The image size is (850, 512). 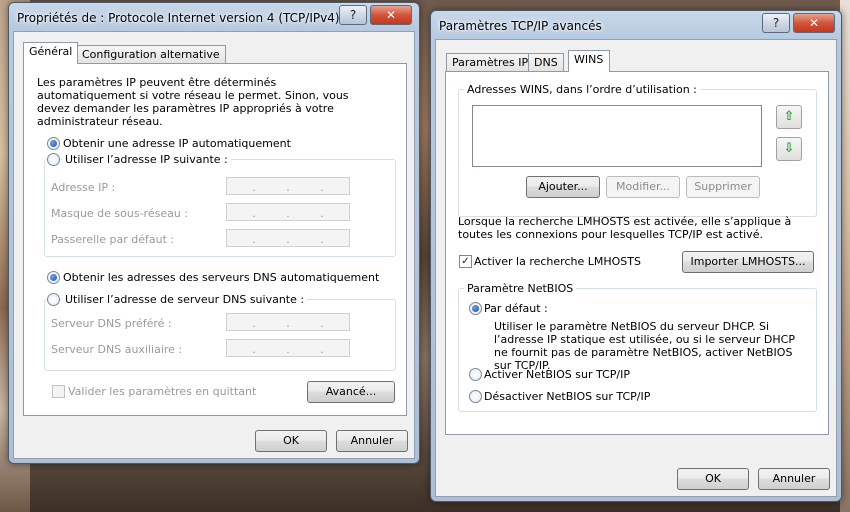 What do you see at coordinates (83, 187) in the screenshot?
I see `ip-address-label: Adresse IP :` at bounding box center [83, 187].